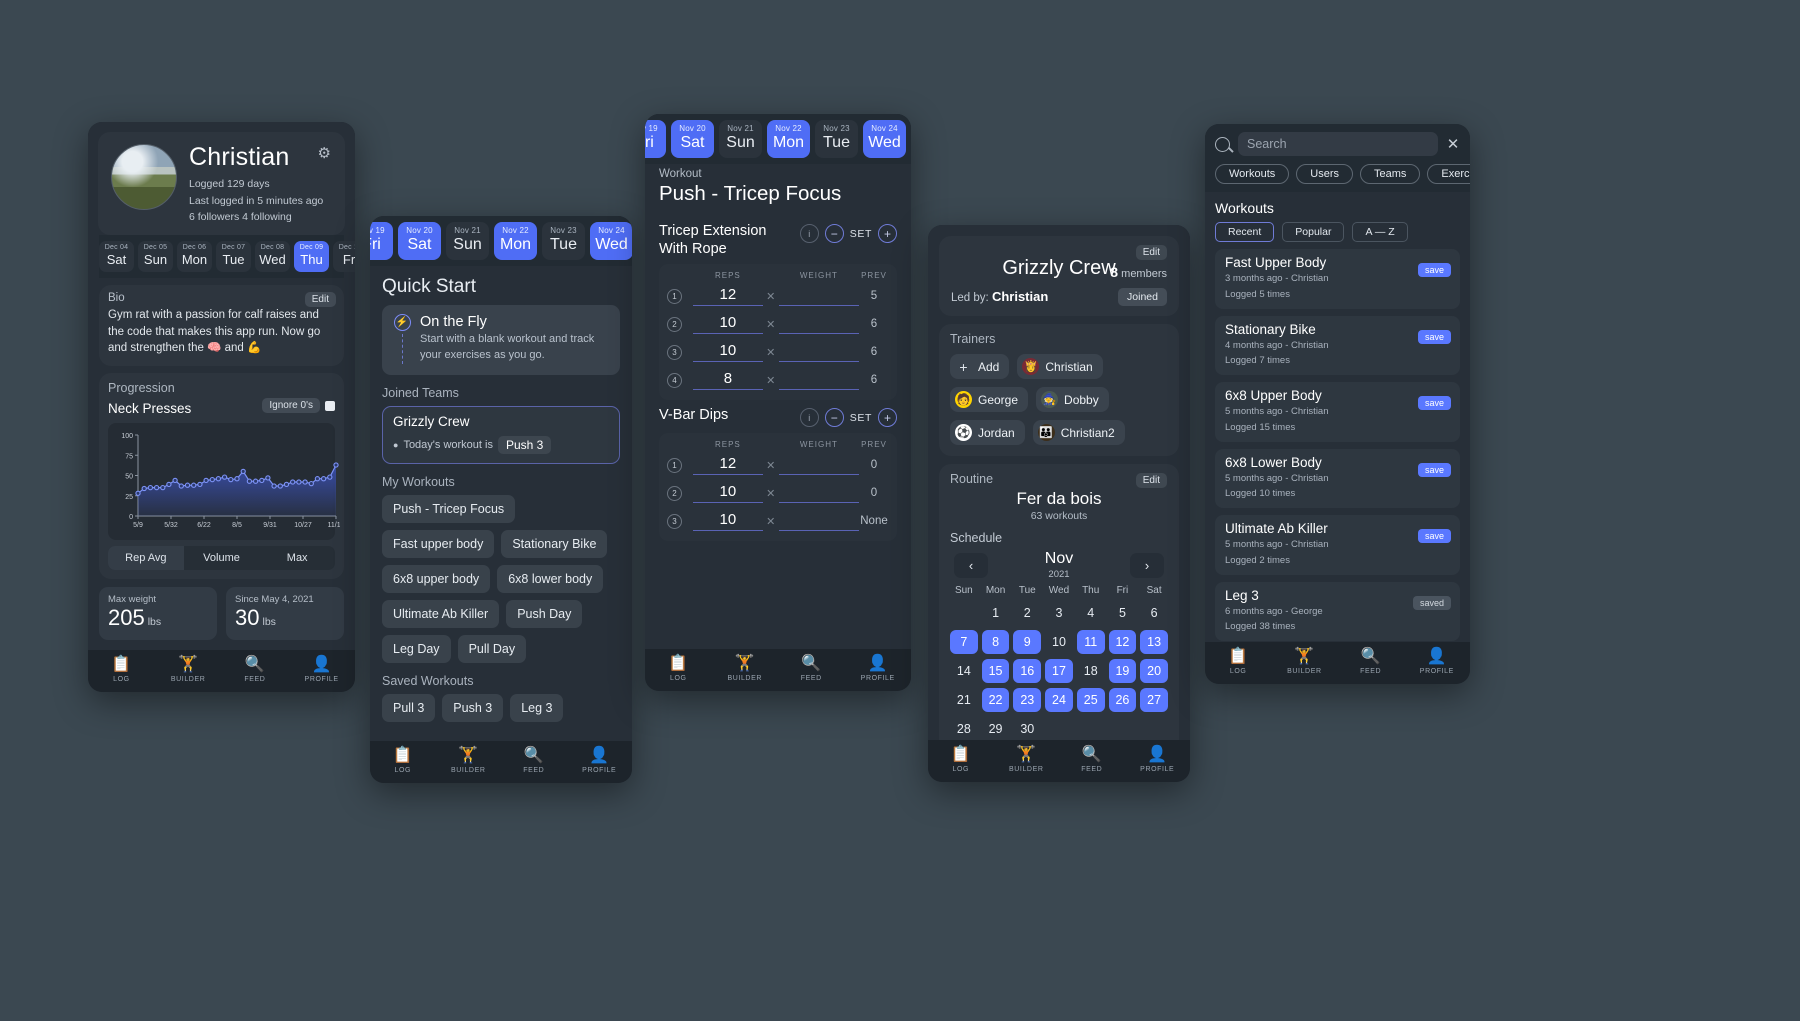  I want to click on filter-chip-users: Users, so click(1324, 174).